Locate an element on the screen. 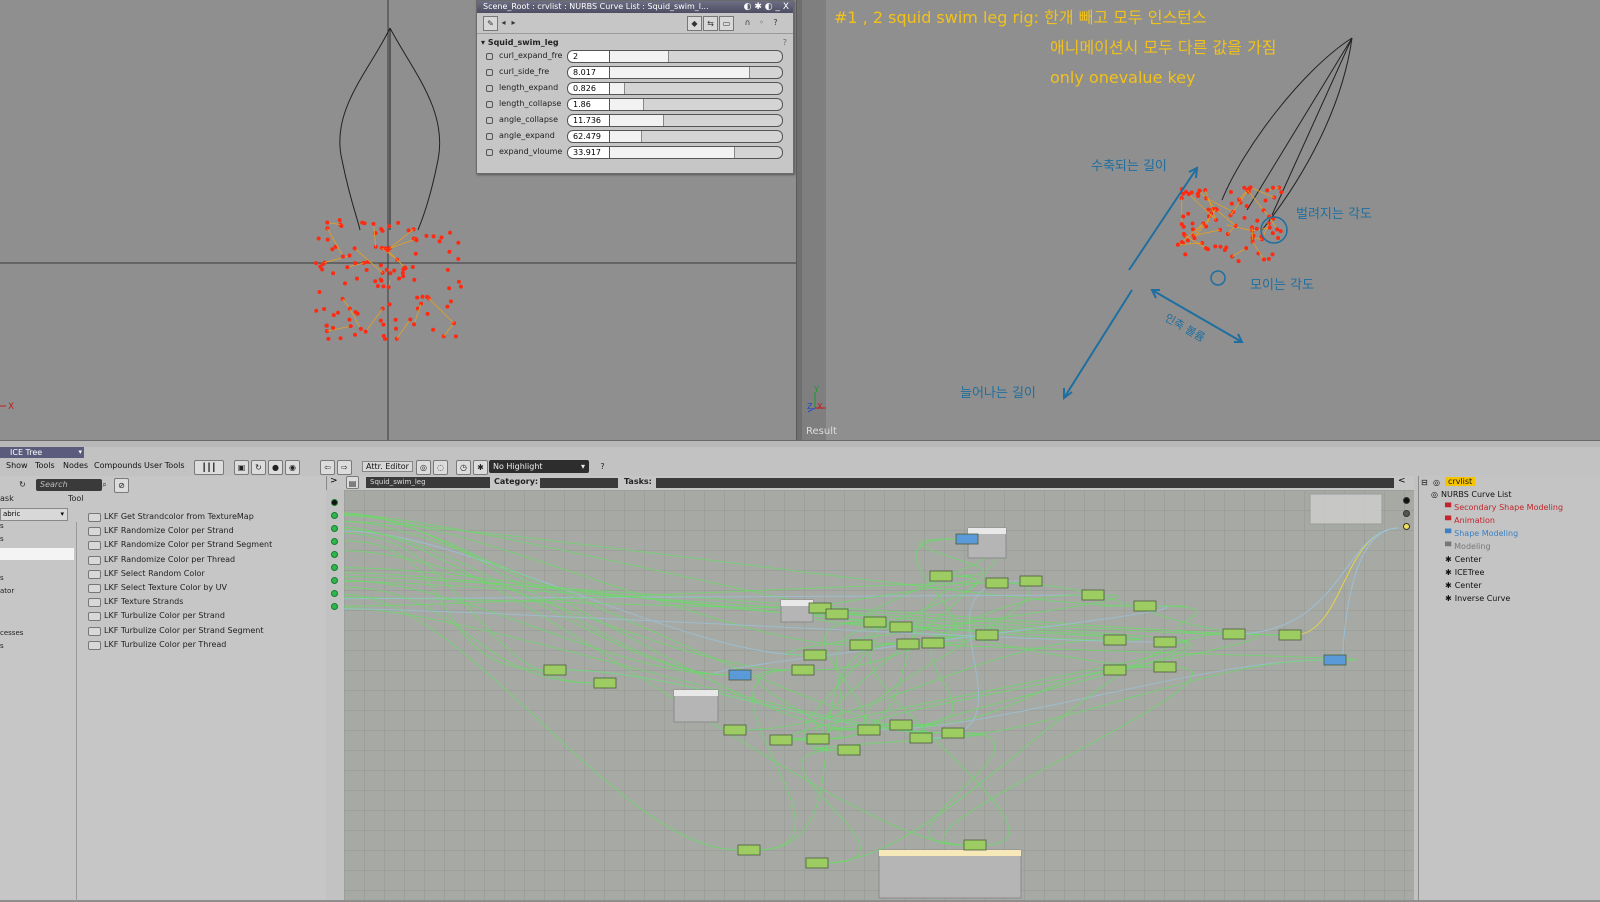 Image resolution: width=1600 pixels, height=902 pixels. clock-icon: ◷ is located at coordinates (463, 467).